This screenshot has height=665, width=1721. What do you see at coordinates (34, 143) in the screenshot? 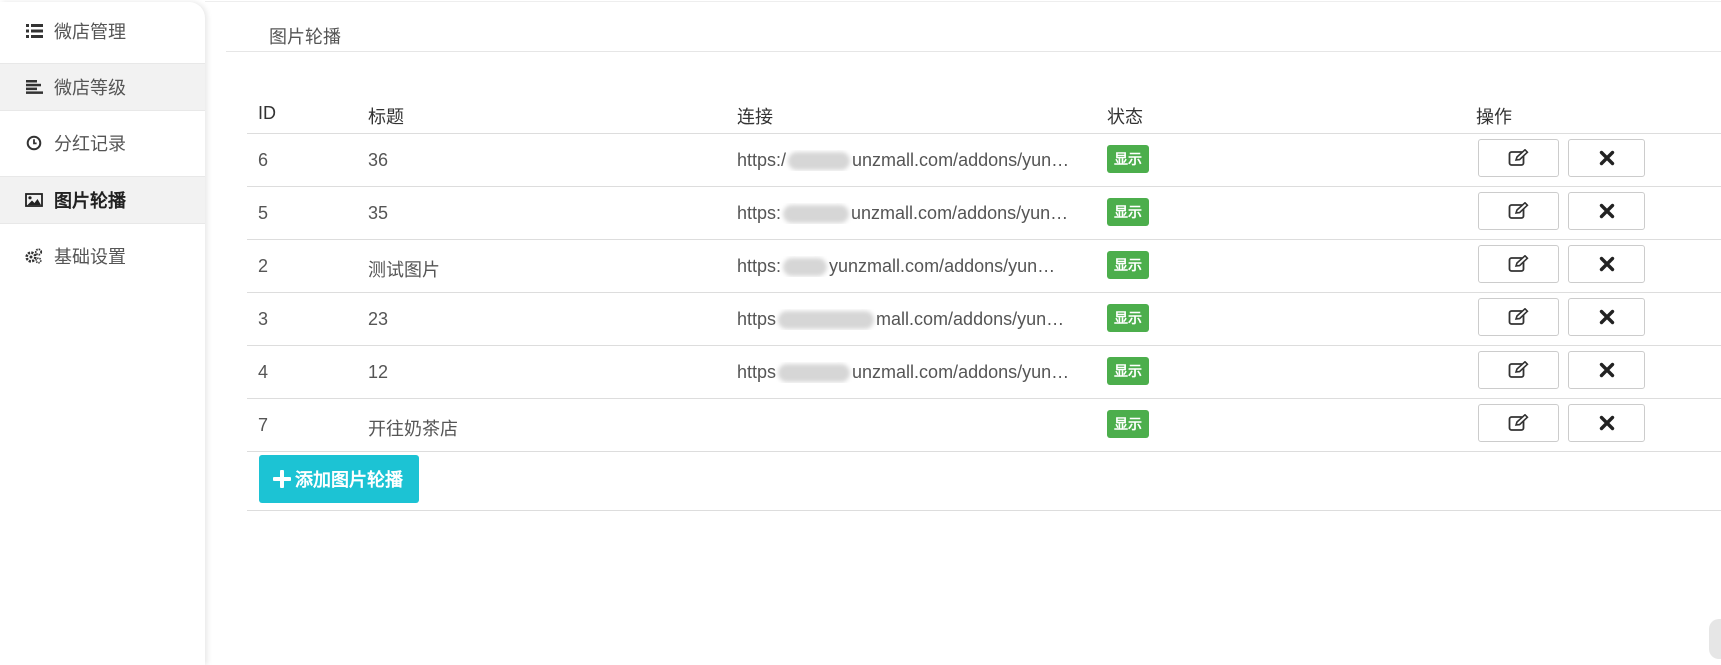
I see `clock-icon` at bounding box center [34, 143].